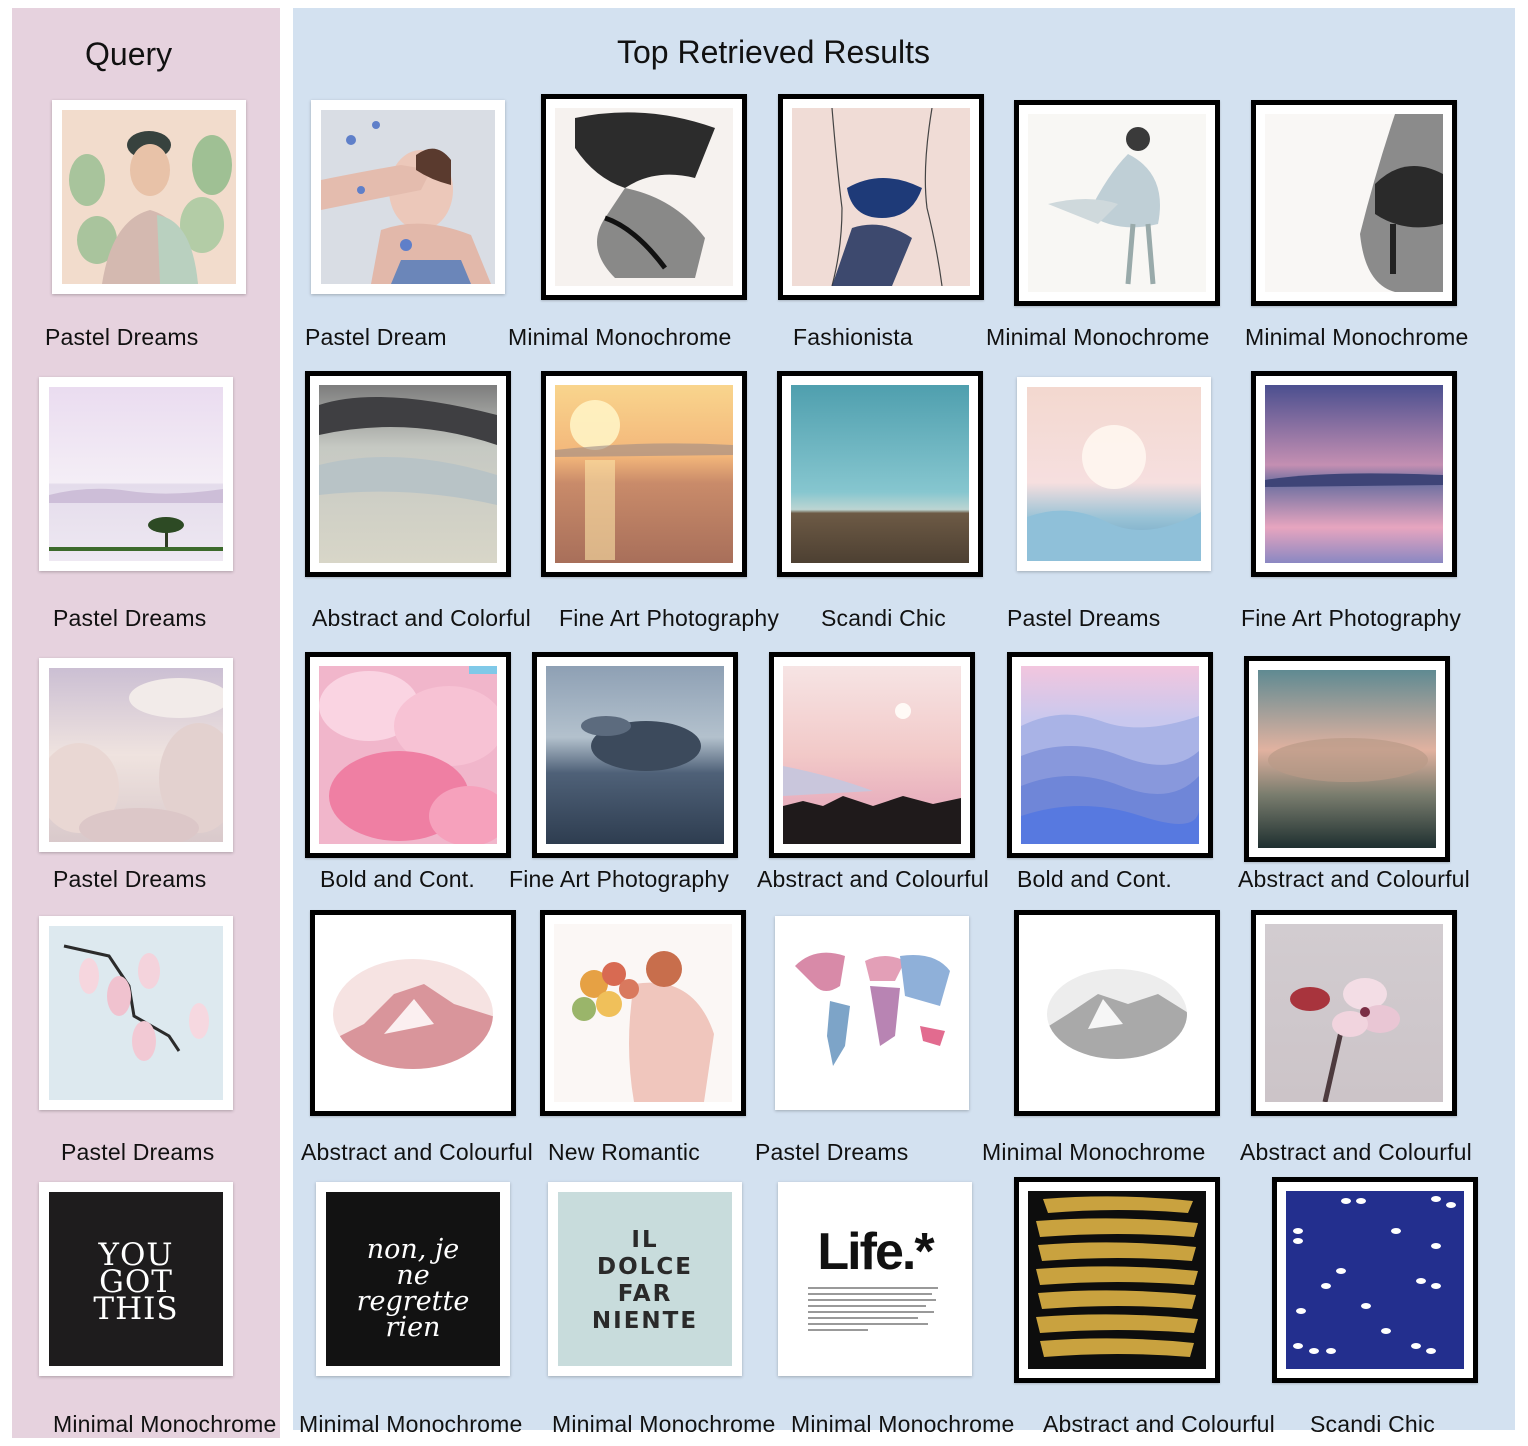  What do you see at coordinates (165, 1424) in the screenshot?
I see `query-label-5: Minimal Monochrome` at bounding box center [165, 1424].